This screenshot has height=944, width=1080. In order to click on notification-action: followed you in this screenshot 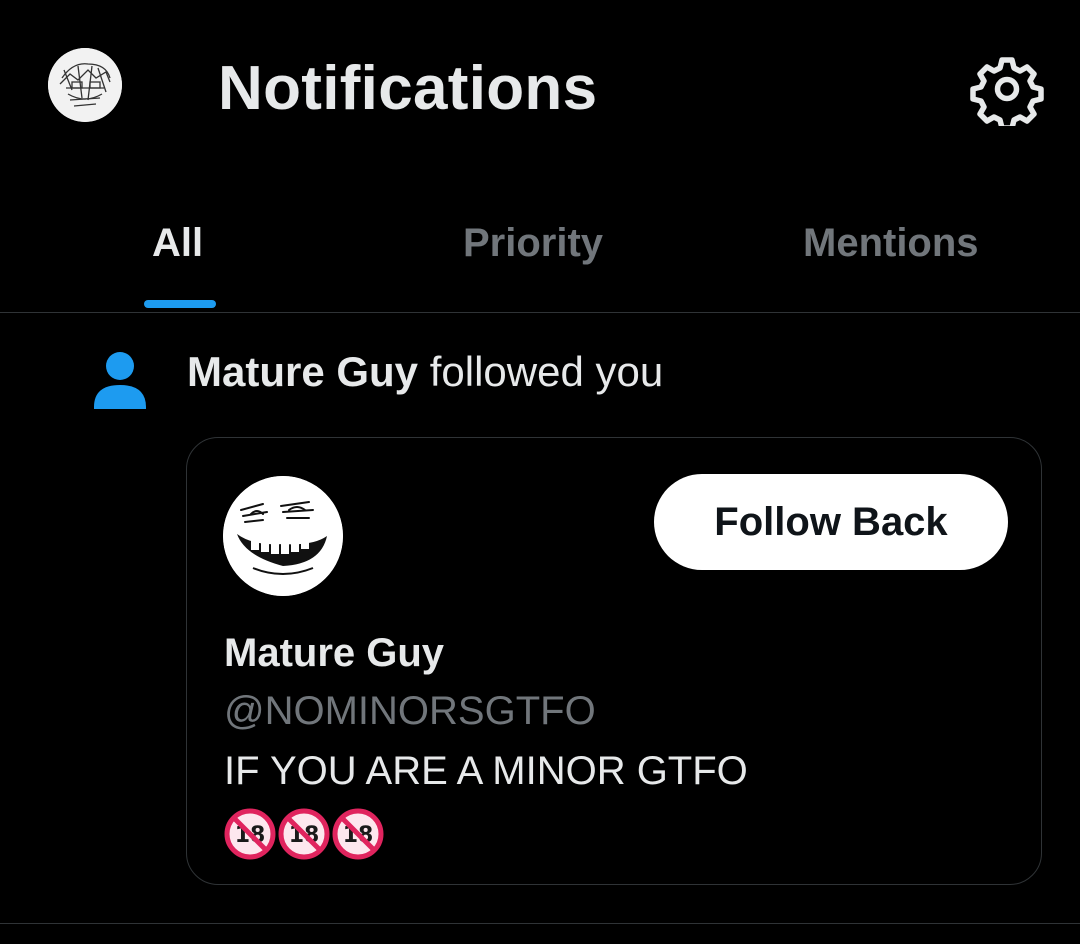, I will do `click(546, 371)`.